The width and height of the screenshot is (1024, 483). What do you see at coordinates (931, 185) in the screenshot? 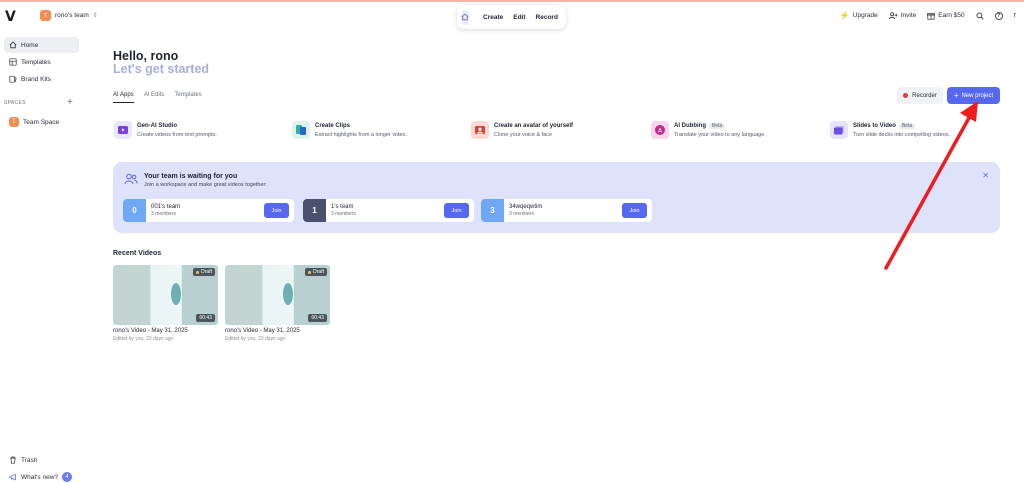
I see `annotation-arrow` at bounding box center [931, 185].